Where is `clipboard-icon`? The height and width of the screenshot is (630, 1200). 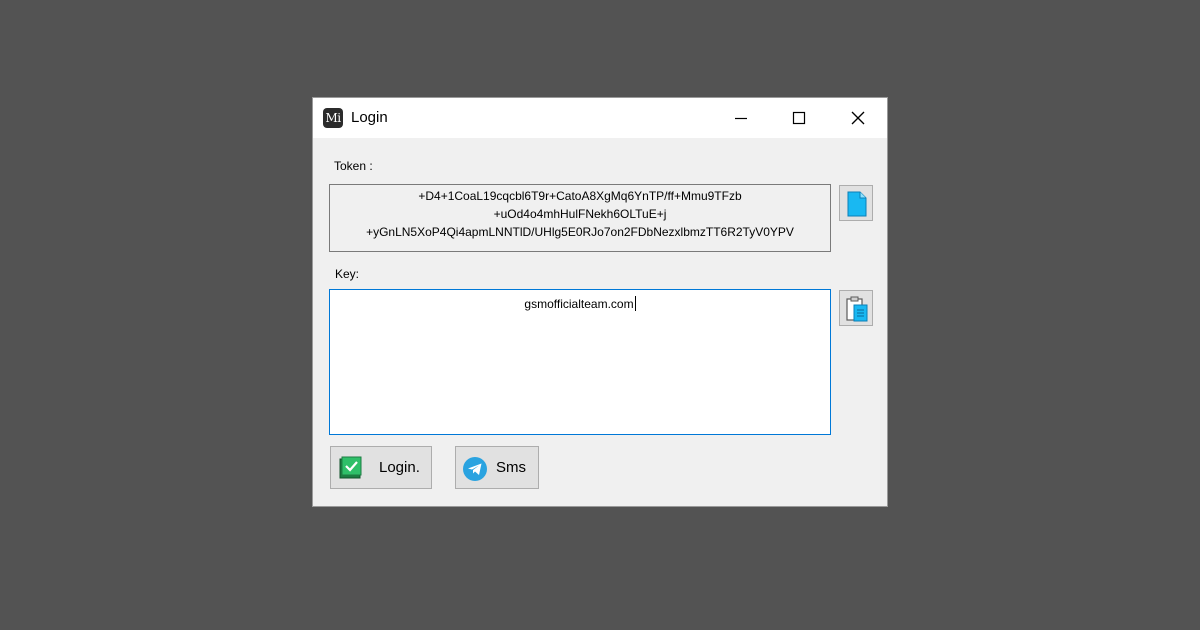
clipboard-icon is located at coordinates (857, 309).